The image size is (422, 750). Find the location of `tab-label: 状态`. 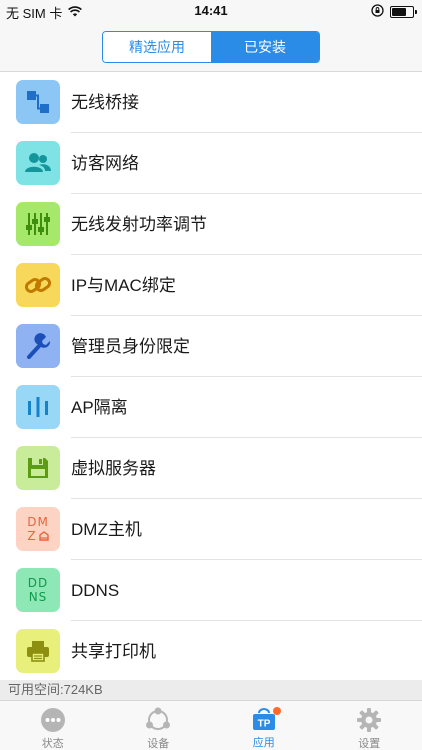

tab-label: 状态 is located at coordinates (52, 744).